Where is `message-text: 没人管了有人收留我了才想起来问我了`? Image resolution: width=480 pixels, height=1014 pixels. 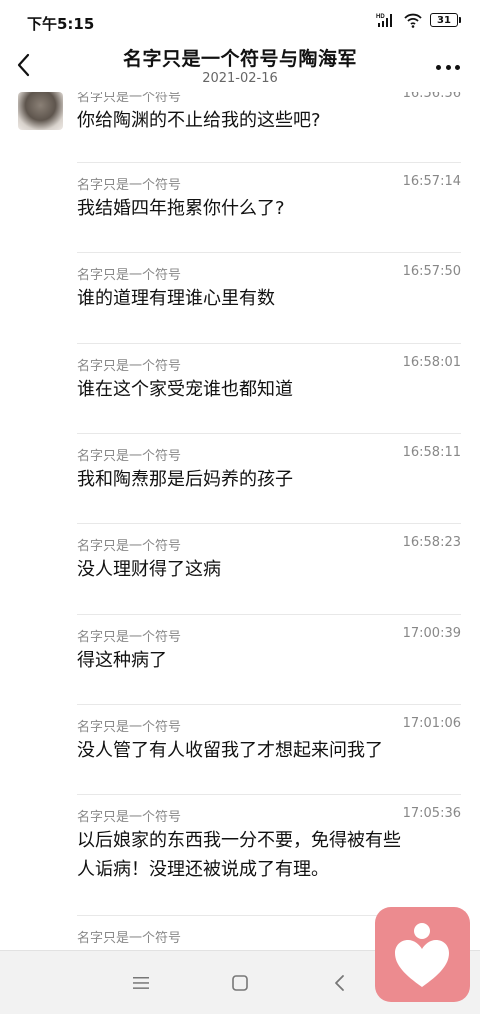
message-text: 没人管了有人收留我了才想起来问我了 is located at coordinates (230, 750).